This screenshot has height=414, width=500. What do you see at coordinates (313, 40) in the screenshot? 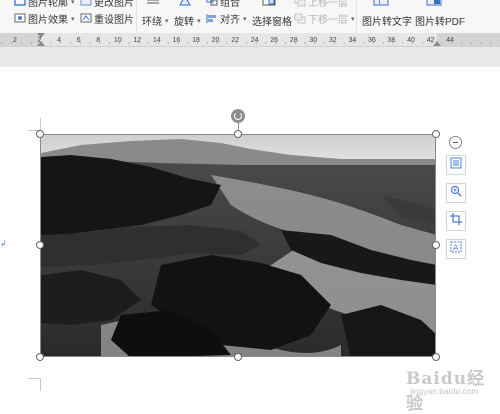
I see `ruler-tick-label: 30` at bounding box center [313, 40].